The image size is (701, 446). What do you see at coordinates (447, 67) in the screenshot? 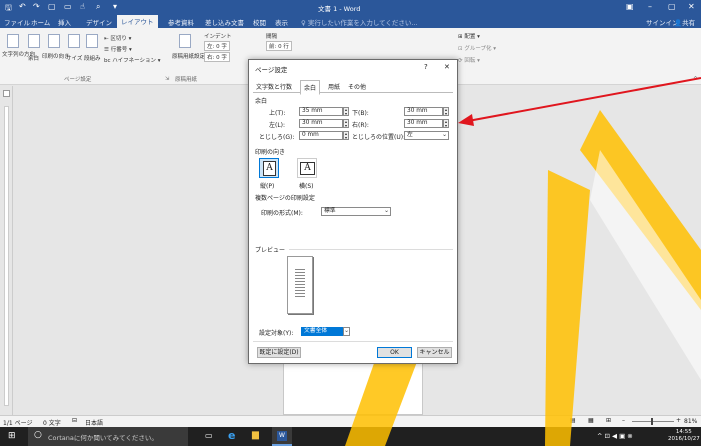
I see `close-dialog-icon: ✕` at bounding box center [447, 67].